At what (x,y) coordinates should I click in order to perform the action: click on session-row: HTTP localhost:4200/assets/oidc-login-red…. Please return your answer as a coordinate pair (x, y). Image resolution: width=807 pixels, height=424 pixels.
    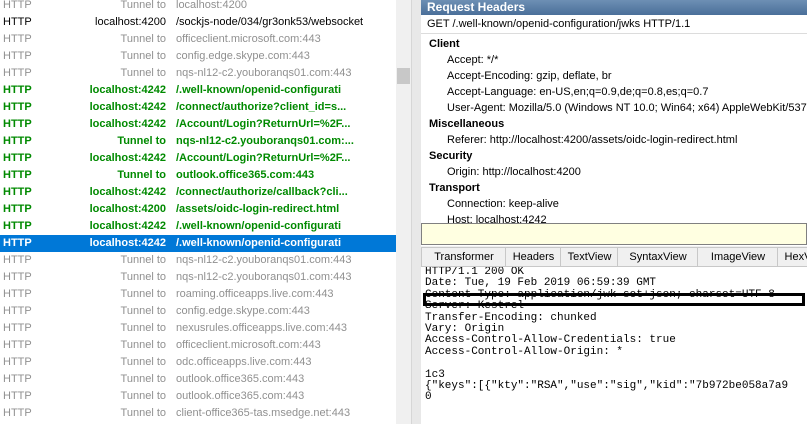
    Looking at the image, I should click on (198, 209).